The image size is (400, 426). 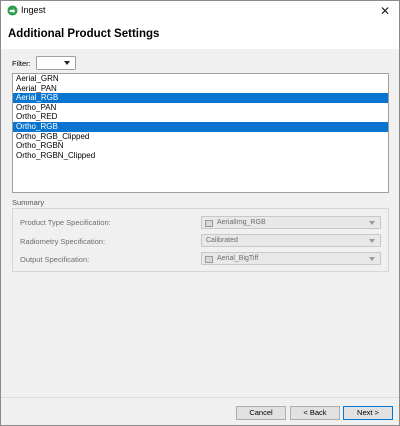 What do you see at coordinates (200, 156) in the screenshot?
I see `list-item: Ortho_RGBN_Clipped` at bounding box center [200, 156].